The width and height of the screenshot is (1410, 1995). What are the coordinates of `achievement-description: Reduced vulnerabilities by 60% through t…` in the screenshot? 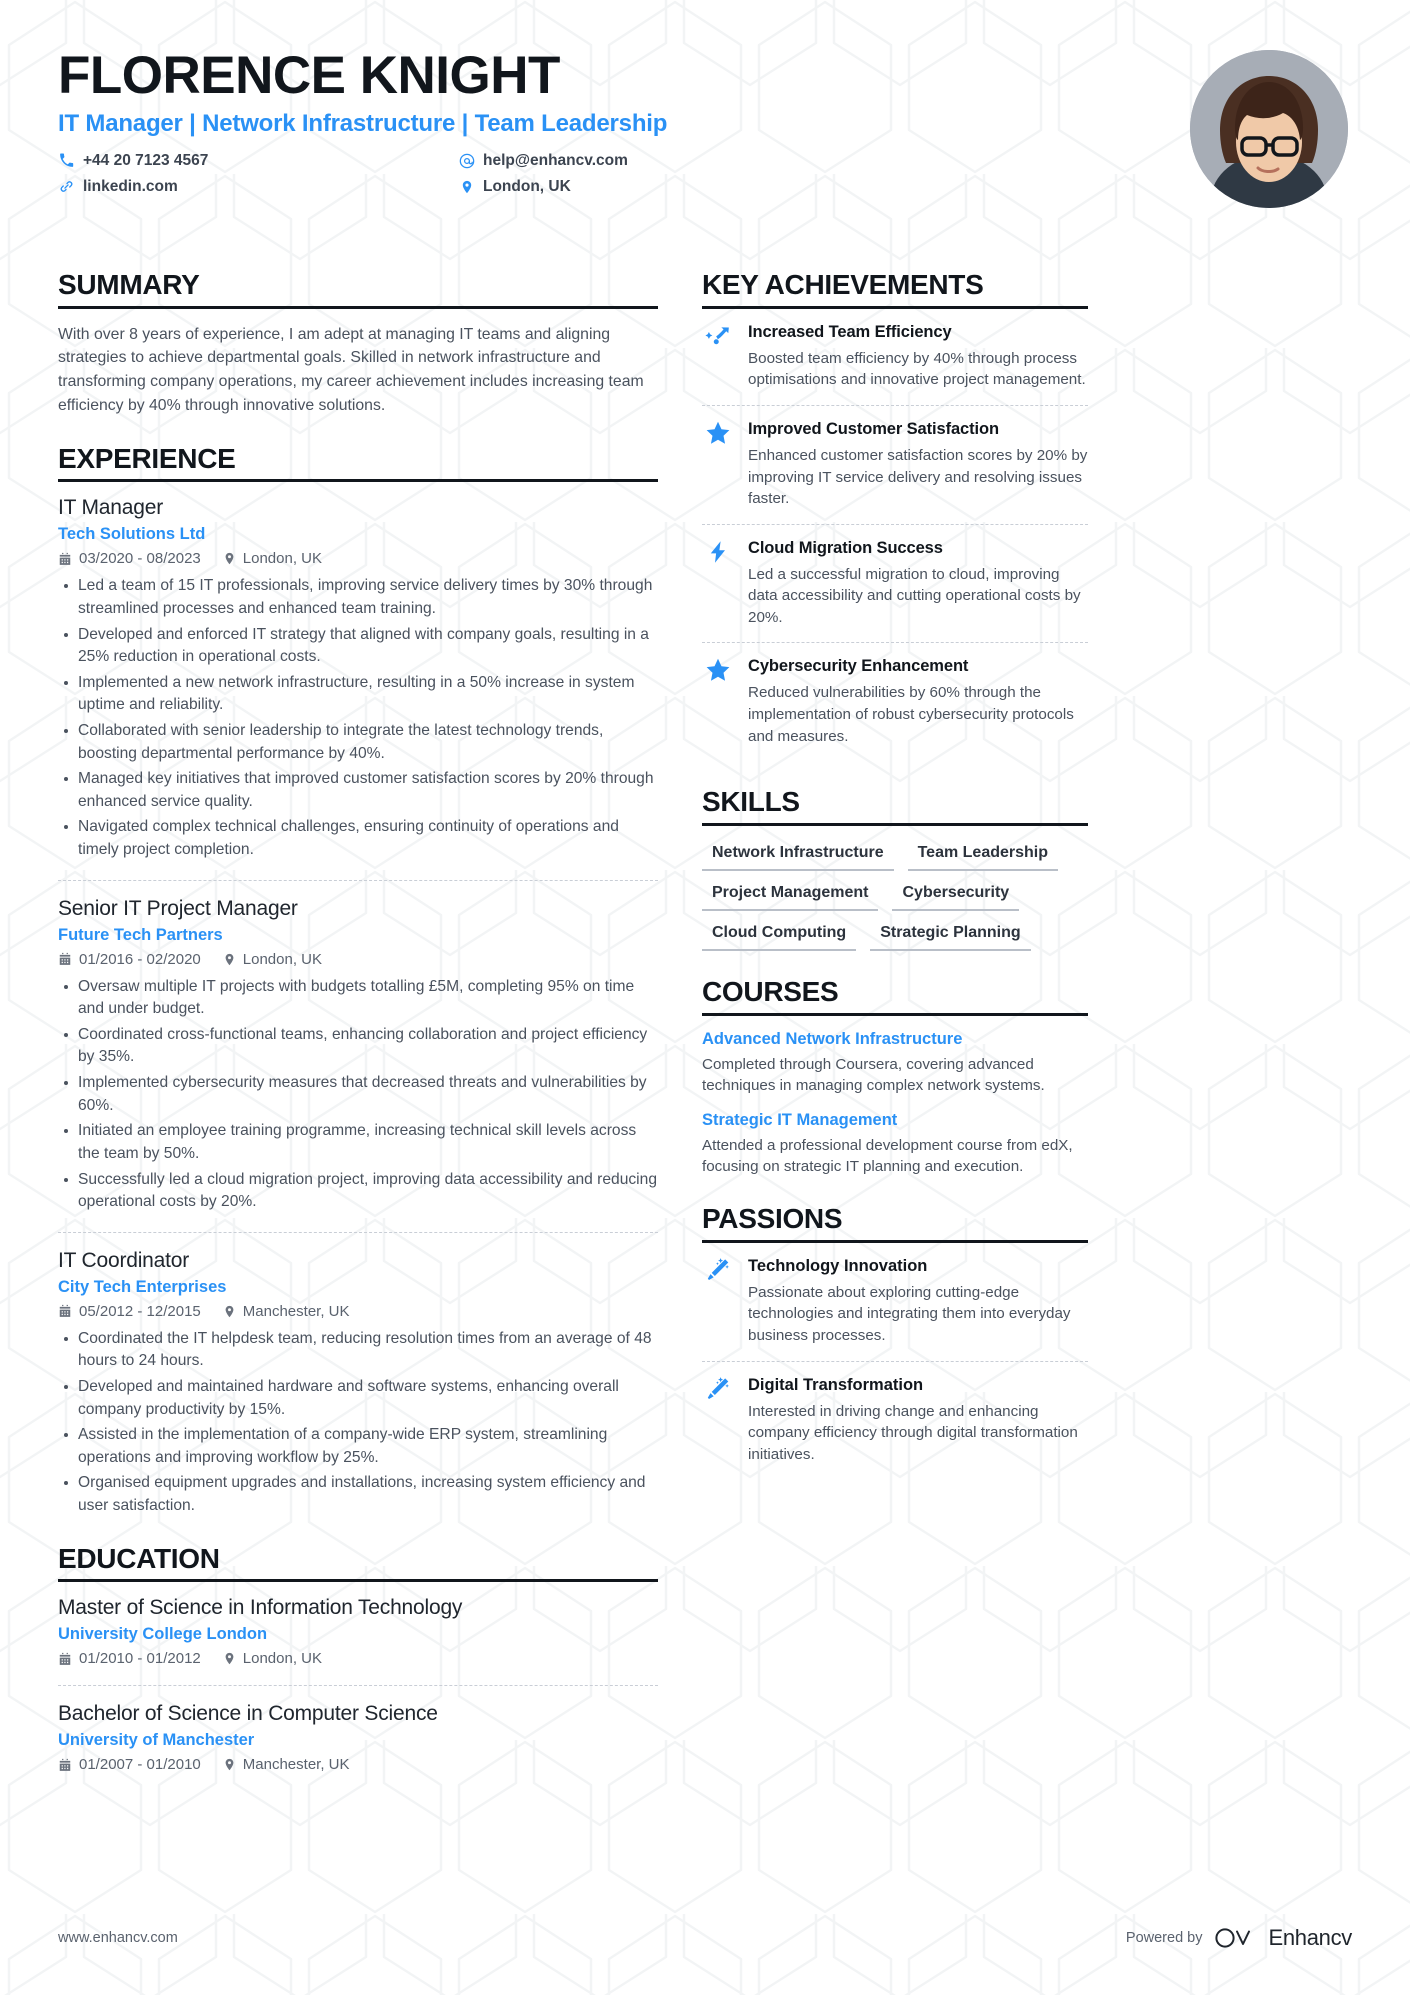 It's located at (911, 714).